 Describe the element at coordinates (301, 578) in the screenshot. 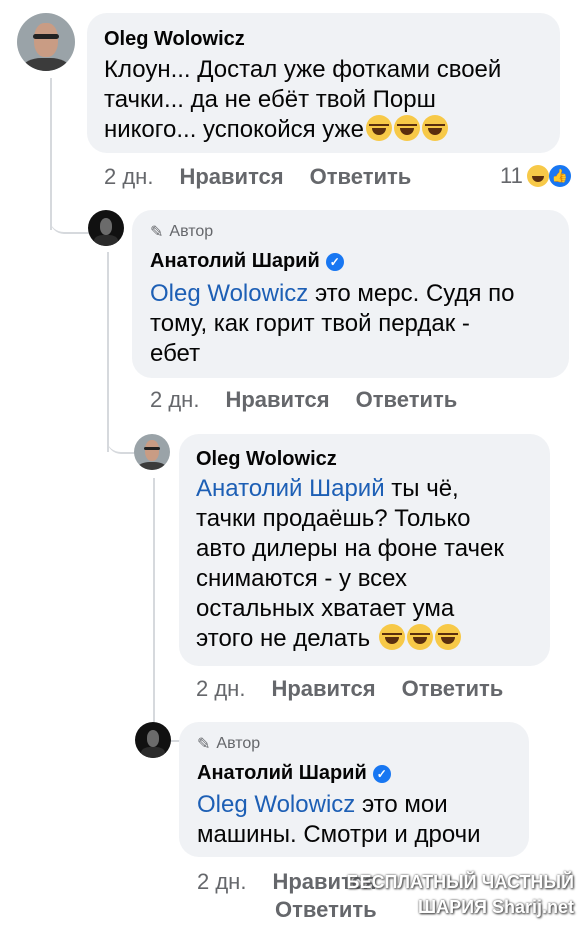

I see `comment-line: снимаются - у всех` at that location.